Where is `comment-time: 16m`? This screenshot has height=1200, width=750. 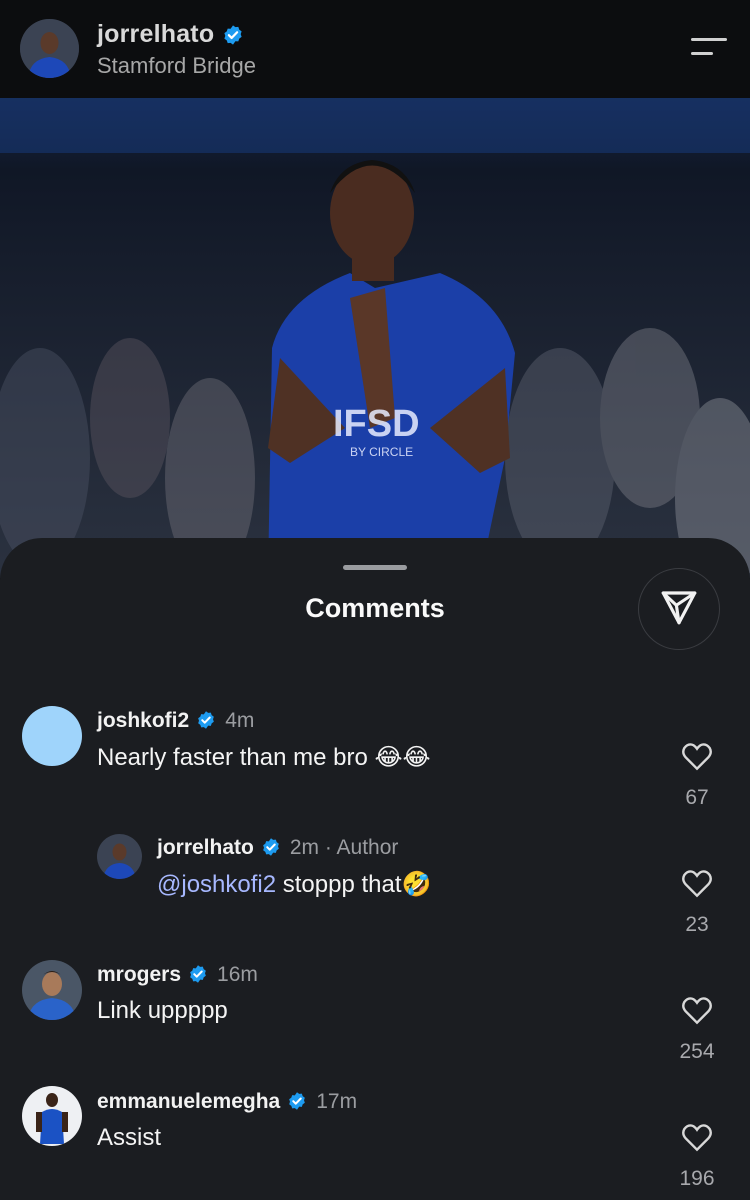 comment-time: 16m is located at coordinates (237, 974).